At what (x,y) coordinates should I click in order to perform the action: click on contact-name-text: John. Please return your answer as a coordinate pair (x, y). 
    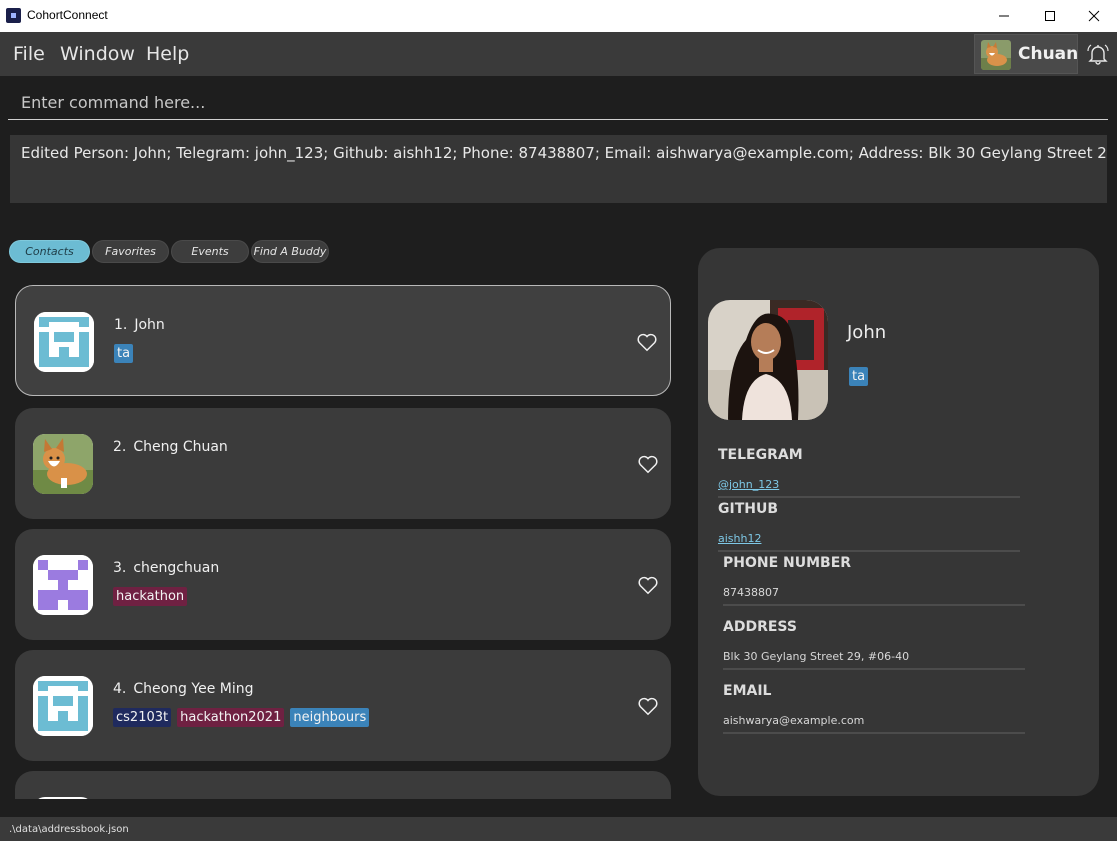
    Looking at the image, I should click on (149, 325).